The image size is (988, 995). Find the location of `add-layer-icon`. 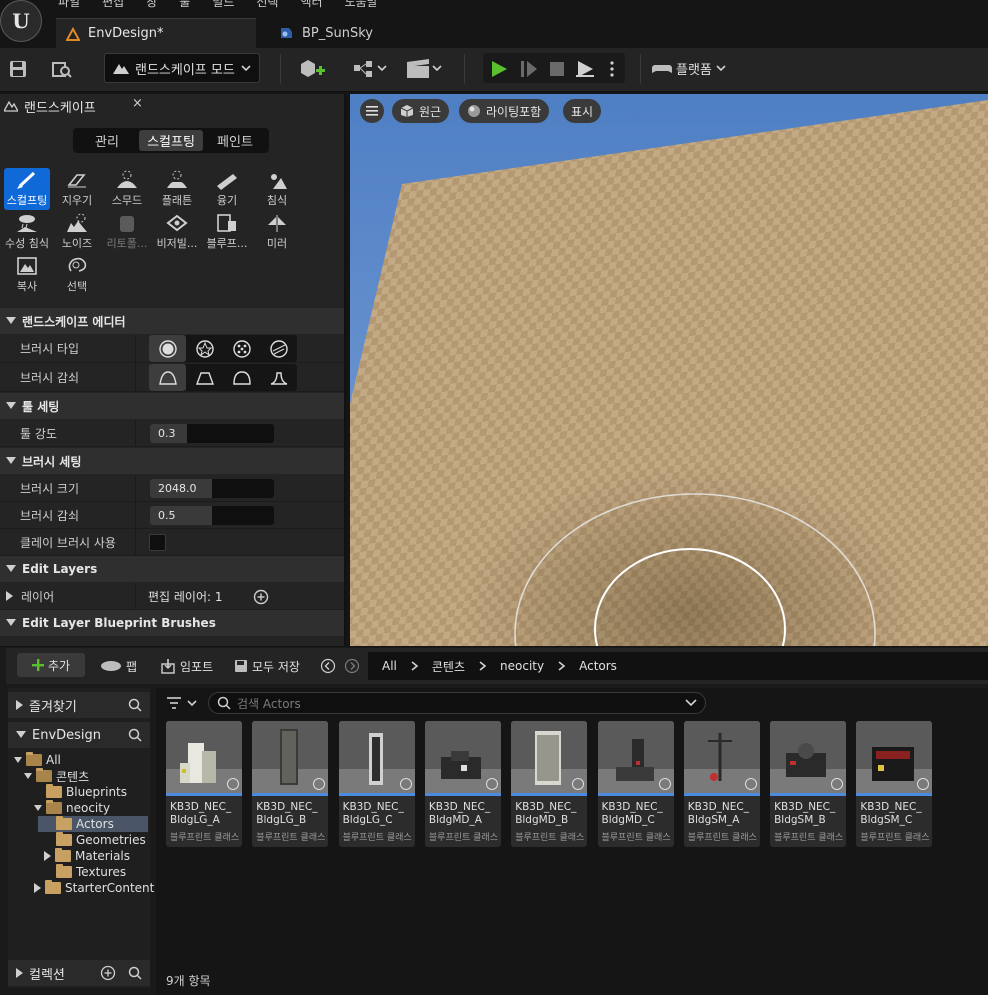

add-layer-icon is located at coordinates (261, 597).